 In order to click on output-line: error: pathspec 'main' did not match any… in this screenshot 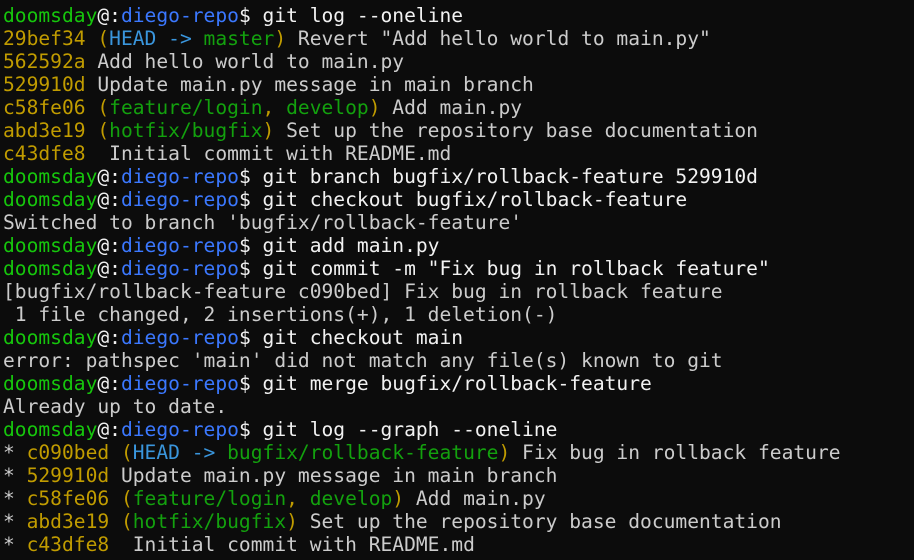, I will do `click(458, 360)`.